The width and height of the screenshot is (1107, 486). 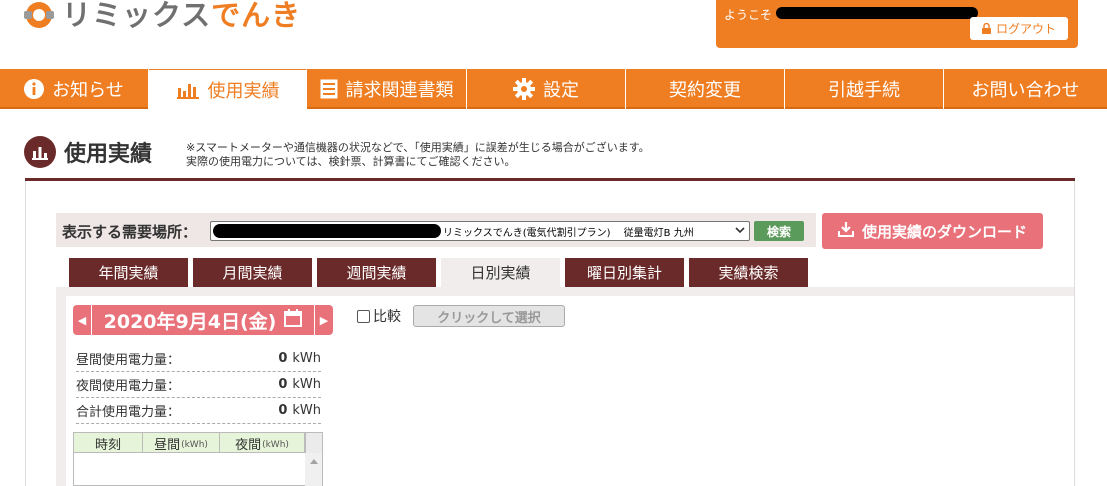 I want to click on download-usage-button: 使用実績のダウンロード, so click(x=932, y=231).